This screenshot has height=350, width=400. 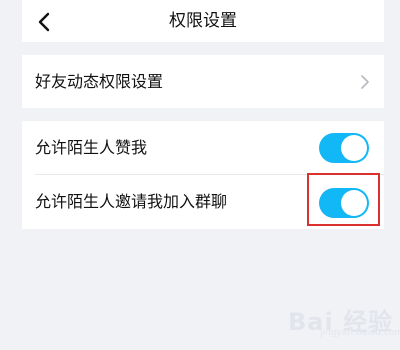 What do you see at coordinates (360, 333) in the screenshot?
I see `watermark-url: jingyan.baidu.com` at bounding box center [360, 333].